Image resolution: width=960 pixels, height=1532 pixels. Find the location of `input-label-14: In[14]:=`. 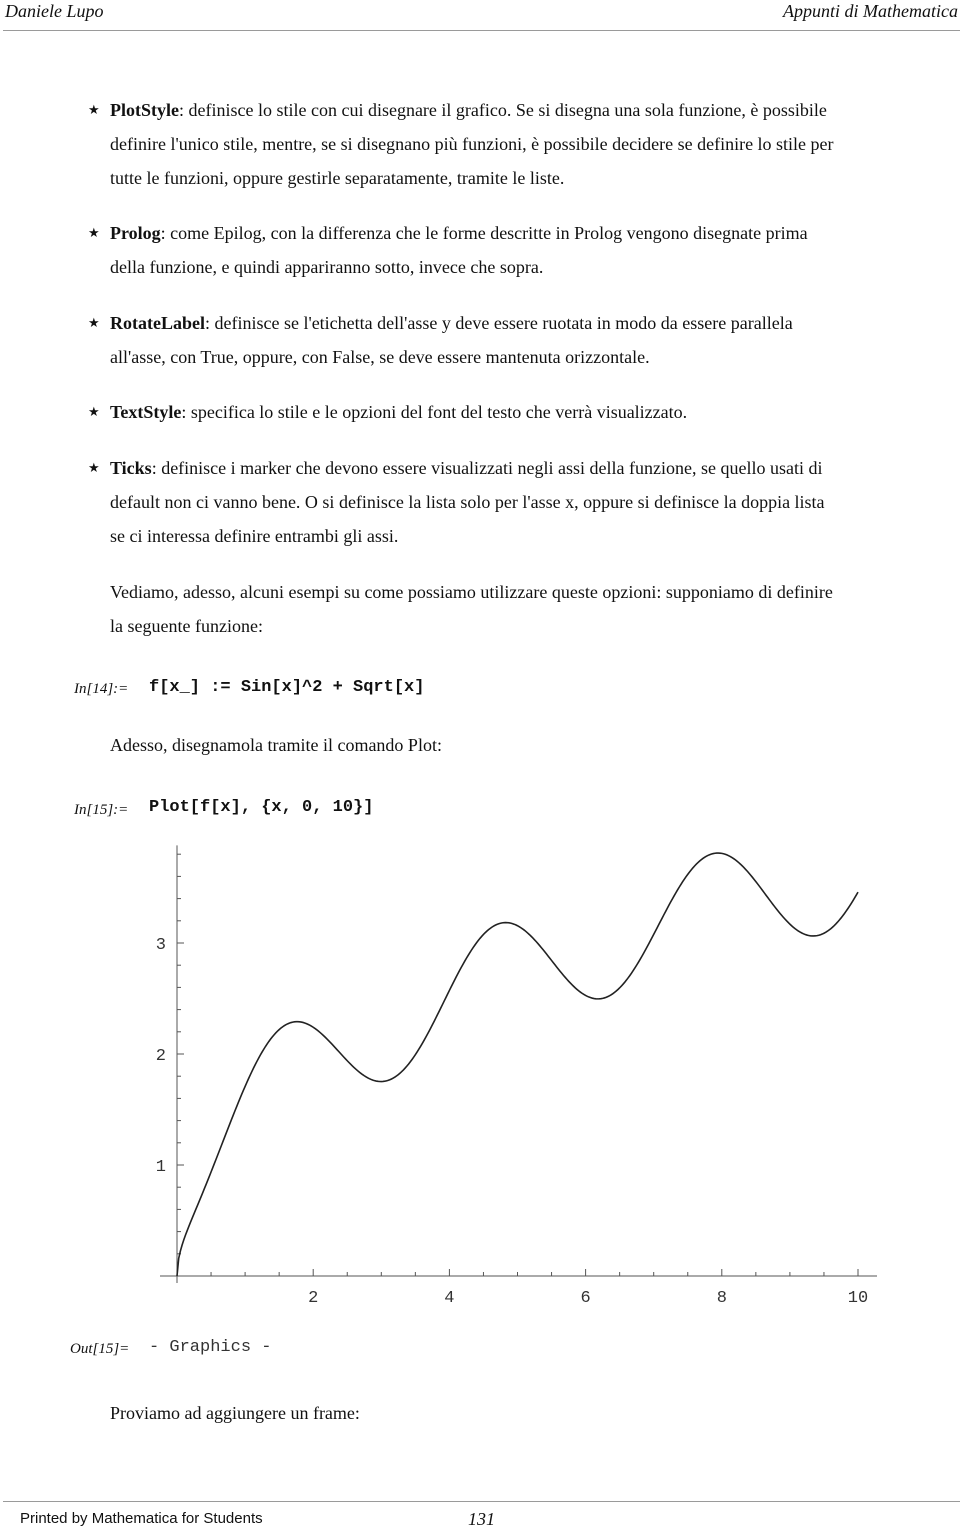

input-label-14: In[14]:= is located at coordinates (101, 689).